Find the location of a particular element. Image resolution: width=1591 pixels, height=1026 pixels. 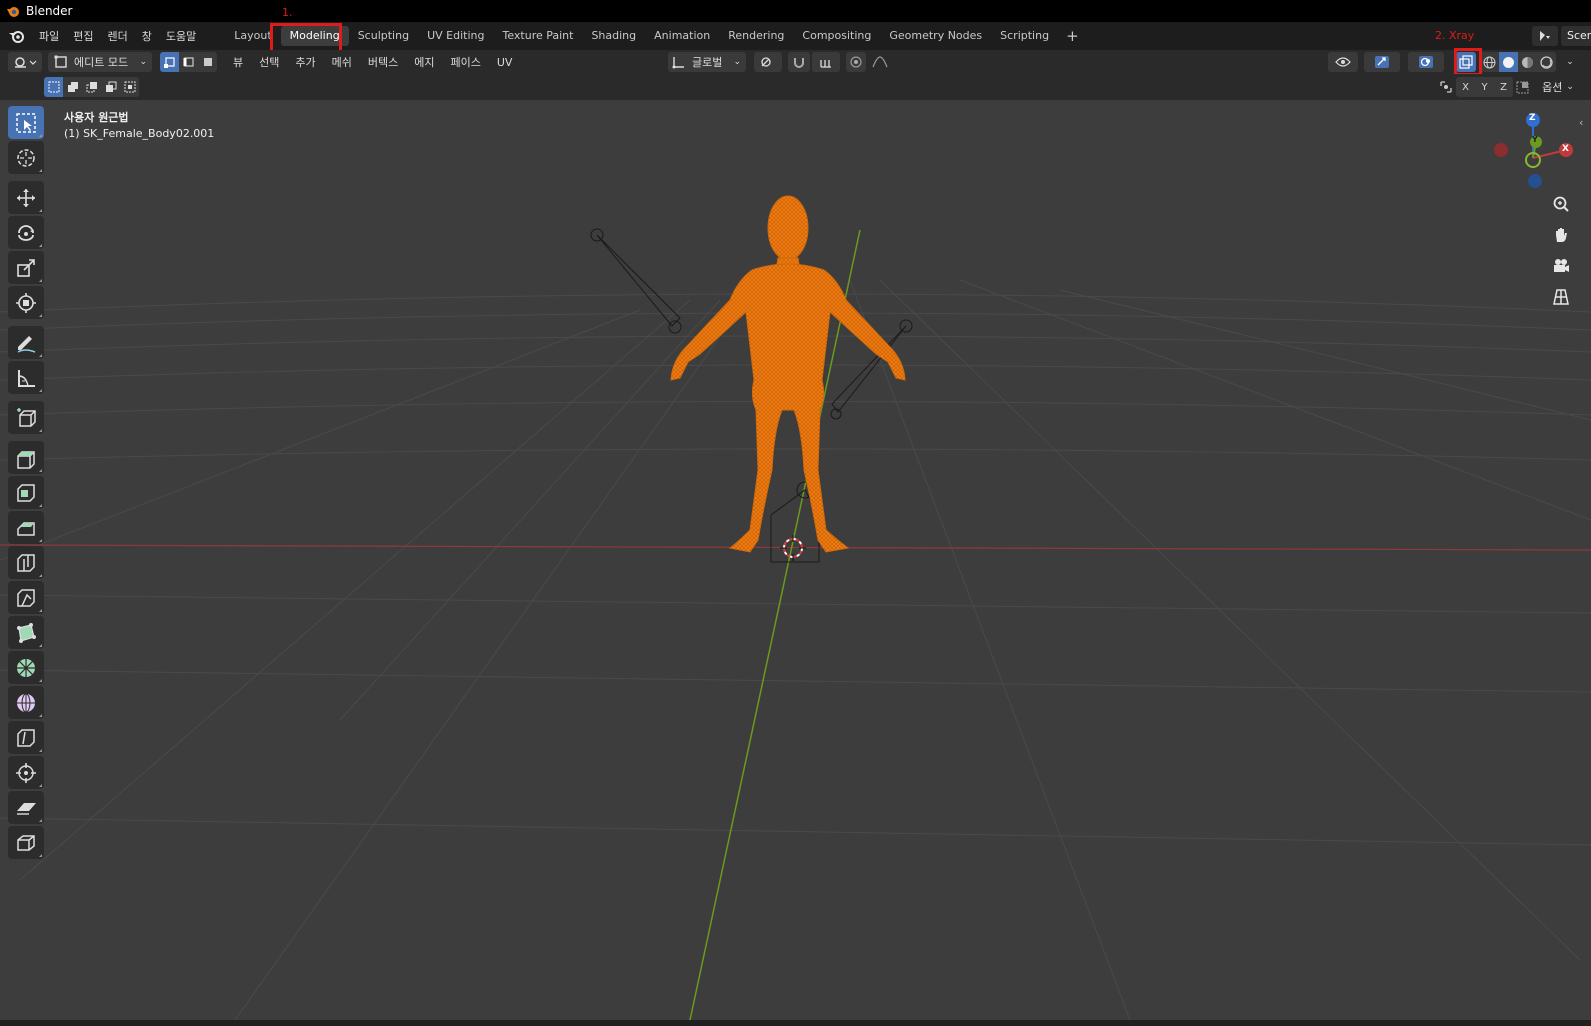

pivot-point-button is located at coordinates (768, 62).